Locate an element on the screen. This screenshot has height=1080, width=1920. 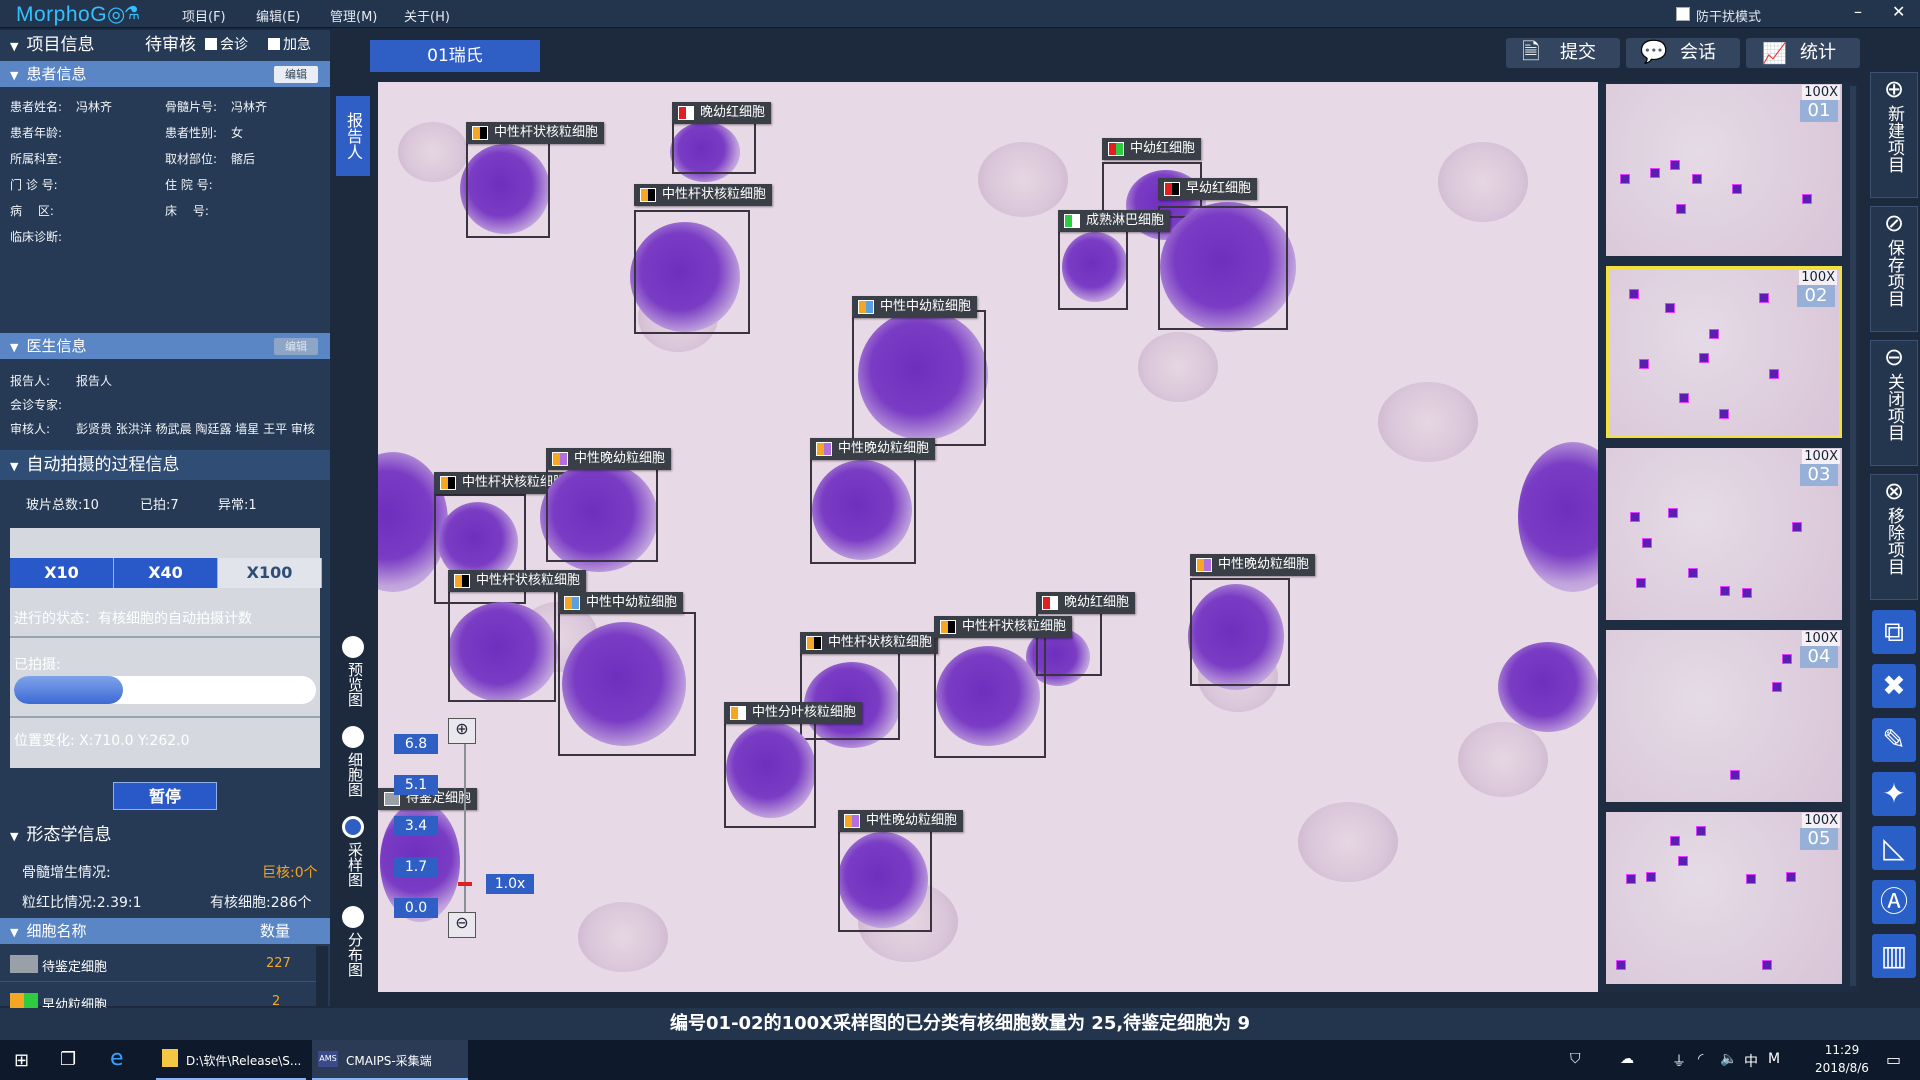
zoom-x10-button: X10 is located at coordinates (62, 573).